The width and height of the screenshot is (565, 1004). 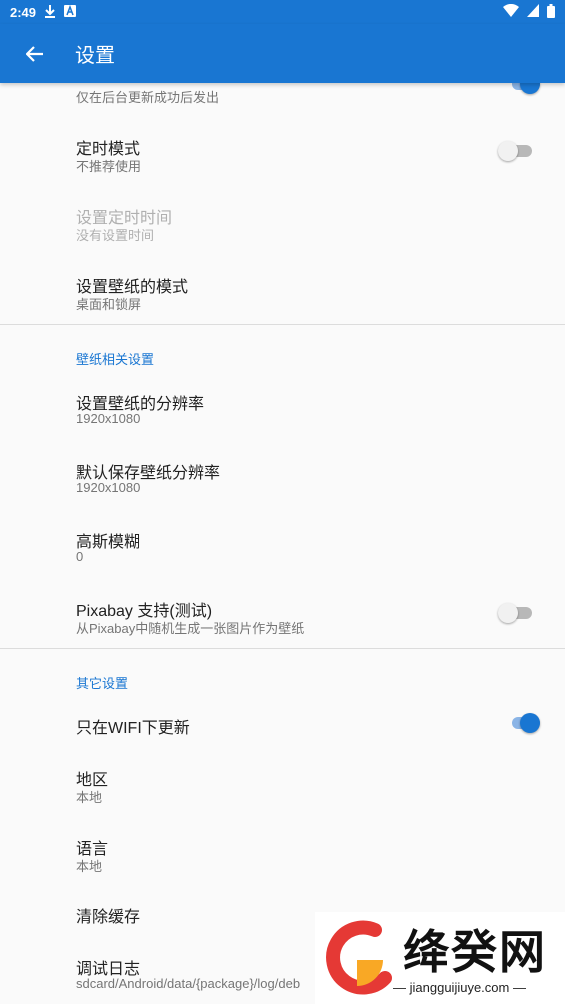 What do you see at coordinates (23, 12) in the screenshot?
I see `status-time: 2:49` at bounding box center [23, 12].